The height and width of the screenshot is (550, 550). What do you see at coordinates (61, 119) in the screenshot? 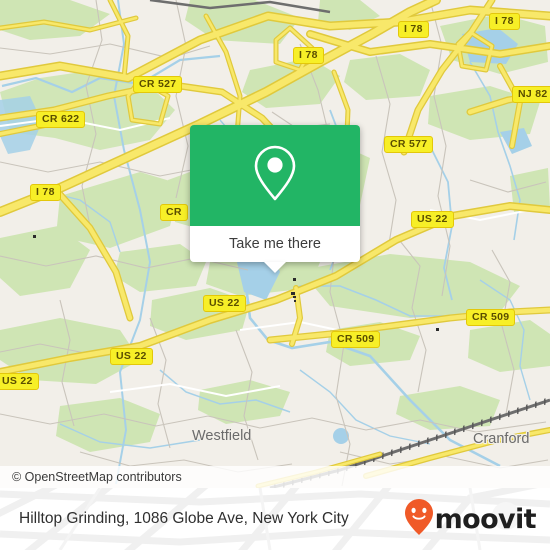
I see `road-shield-cr622: CR 622` at bounding box center [61, 119].